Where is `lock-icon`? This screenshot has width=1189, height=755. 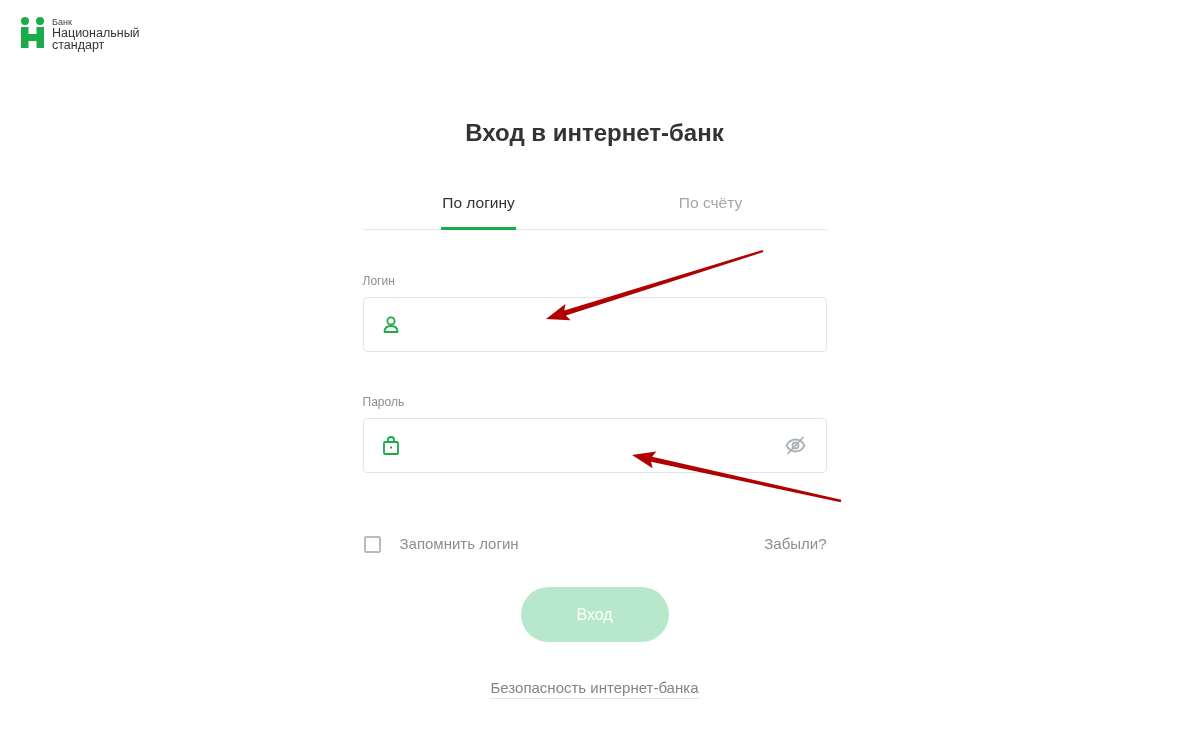 lock-icon is located at coordinates (390, 445).